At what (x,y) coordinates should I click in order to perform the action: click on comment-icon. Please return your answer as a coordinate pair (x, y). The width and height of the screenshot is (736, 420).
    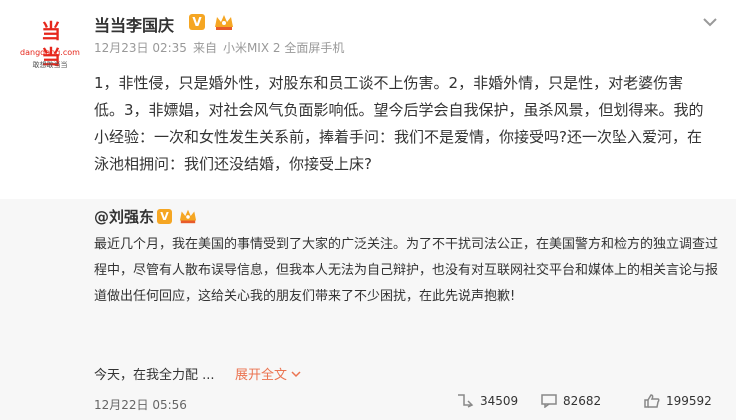
    Looking at the image, I should click on (549, 401).